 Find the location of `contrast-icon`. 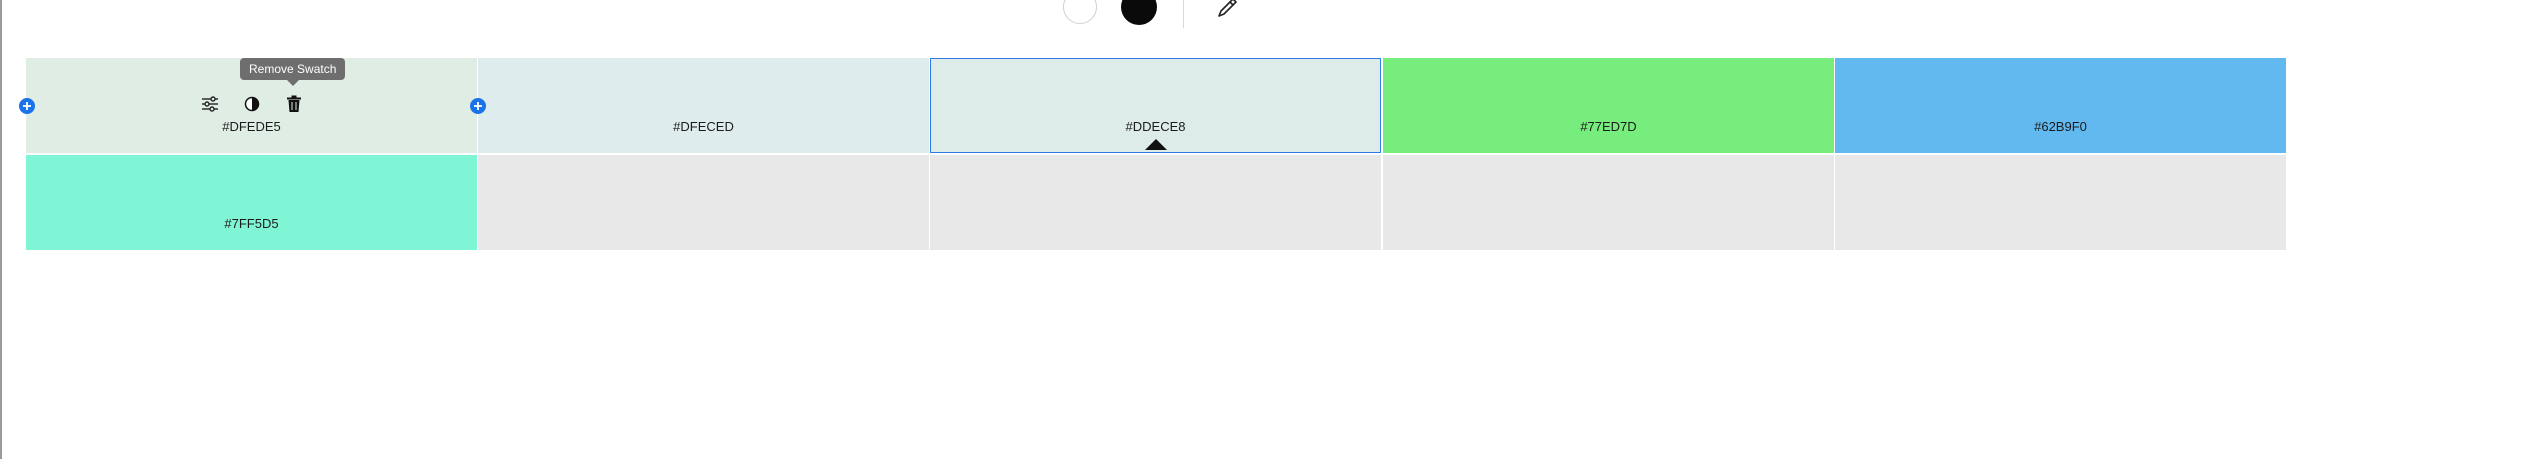

contrast-icon is located at coordinates (252, 104).